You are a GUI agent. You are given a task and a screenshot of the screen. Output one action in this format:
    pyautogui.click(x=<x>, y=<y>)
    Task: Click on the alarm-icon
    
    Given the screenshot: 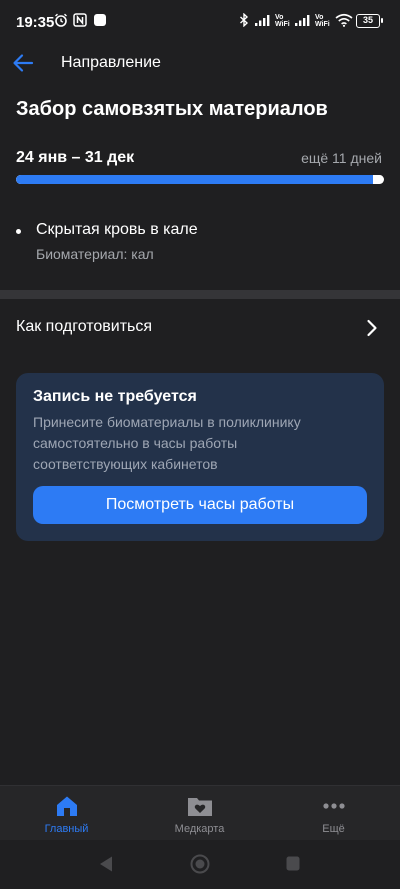 What is the action you would take?
    pyautogui.click(x=61, y=20)
    